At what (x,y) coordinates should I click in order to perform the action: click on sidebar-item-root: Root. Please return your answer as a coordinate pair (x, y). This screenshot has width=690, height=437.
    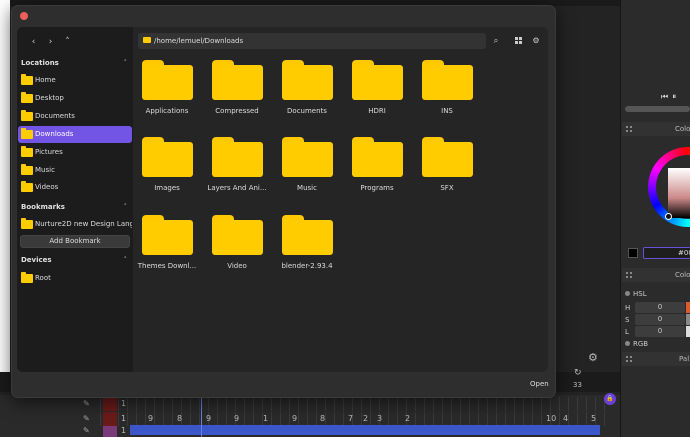
    Looking at the image, I should click on (75, 278).